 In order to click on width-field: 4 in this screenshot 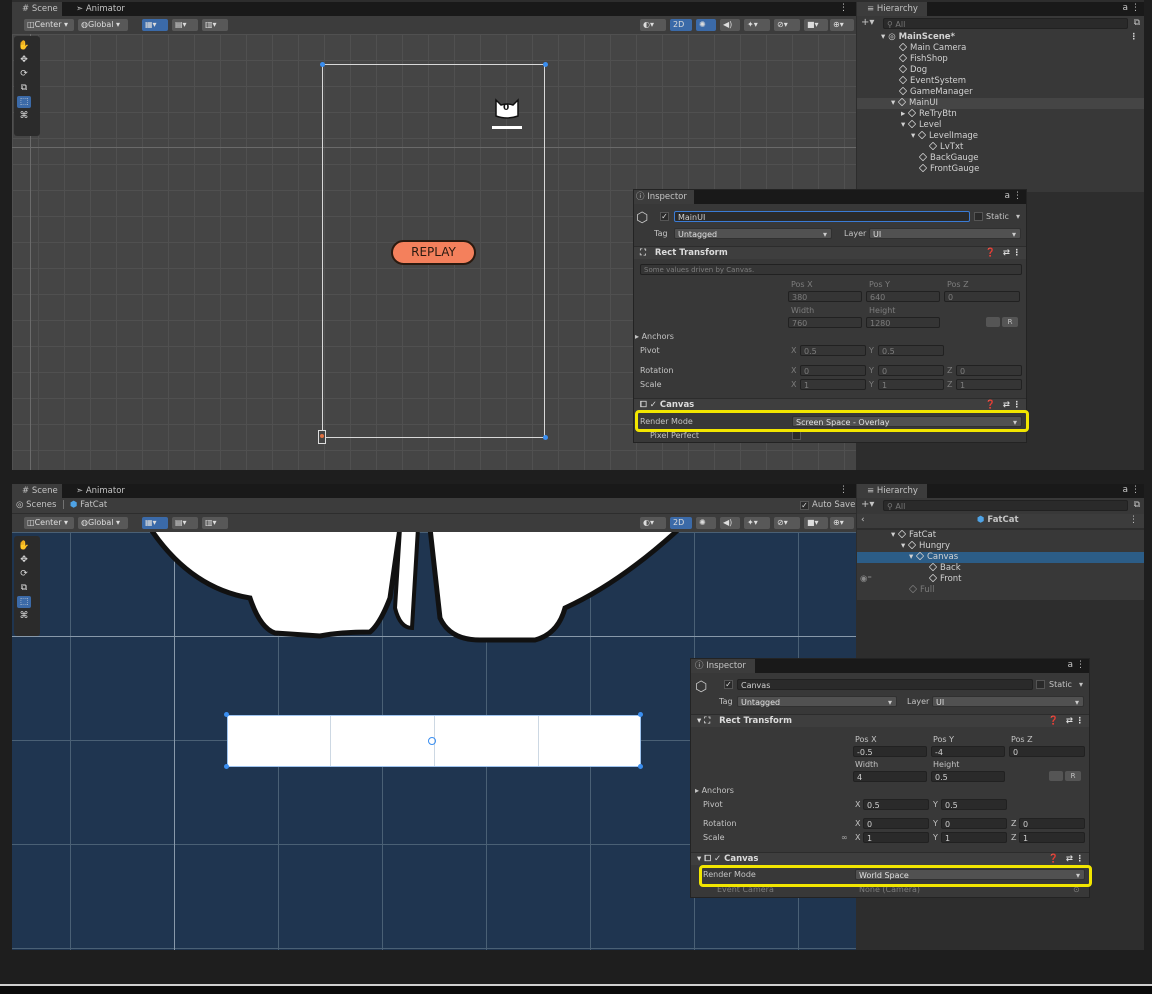, I will do `click(890, 776)`.